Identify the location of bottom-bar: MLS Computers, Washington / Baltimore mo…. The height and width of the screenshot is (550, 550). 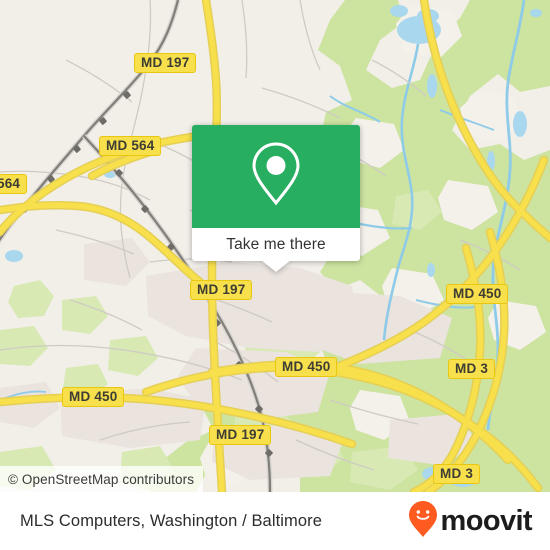
(275, 521).